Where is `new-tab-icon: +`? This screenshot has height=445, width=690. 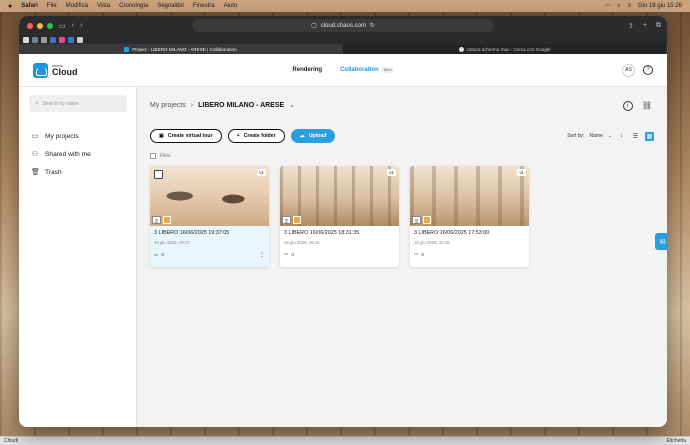 new-tab-icon: + is located at coordinates (645, 26).